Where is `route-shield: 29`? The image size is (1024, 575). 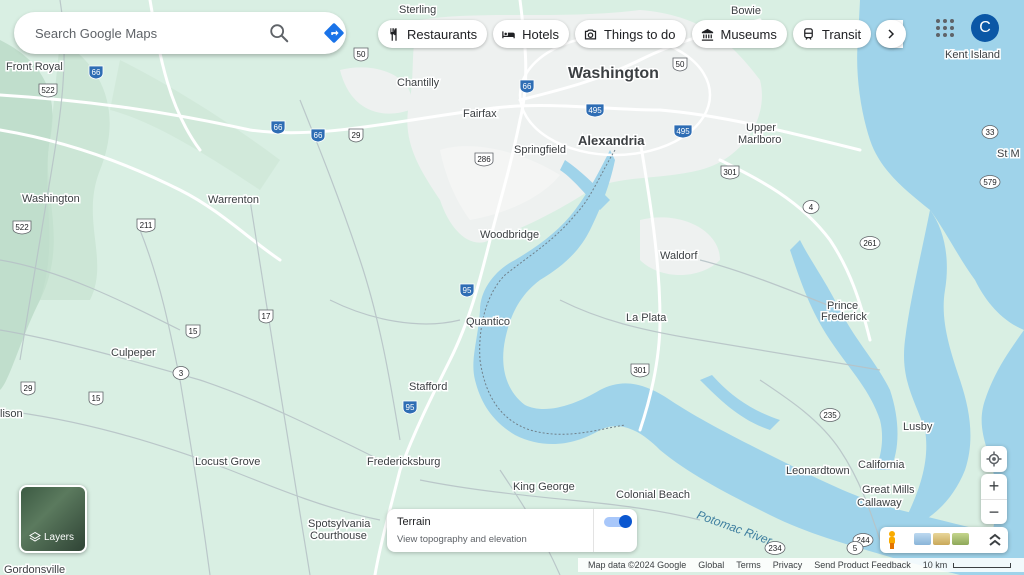 route-shield: 29 is located at coordinates (356, 135).